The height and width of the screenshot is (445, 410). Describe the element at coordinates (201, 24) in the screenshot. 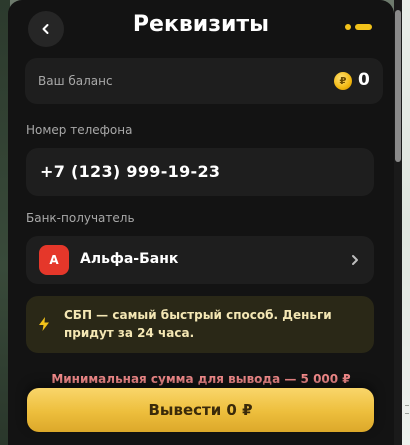

I see `page-title: Реквизиты` at that location.